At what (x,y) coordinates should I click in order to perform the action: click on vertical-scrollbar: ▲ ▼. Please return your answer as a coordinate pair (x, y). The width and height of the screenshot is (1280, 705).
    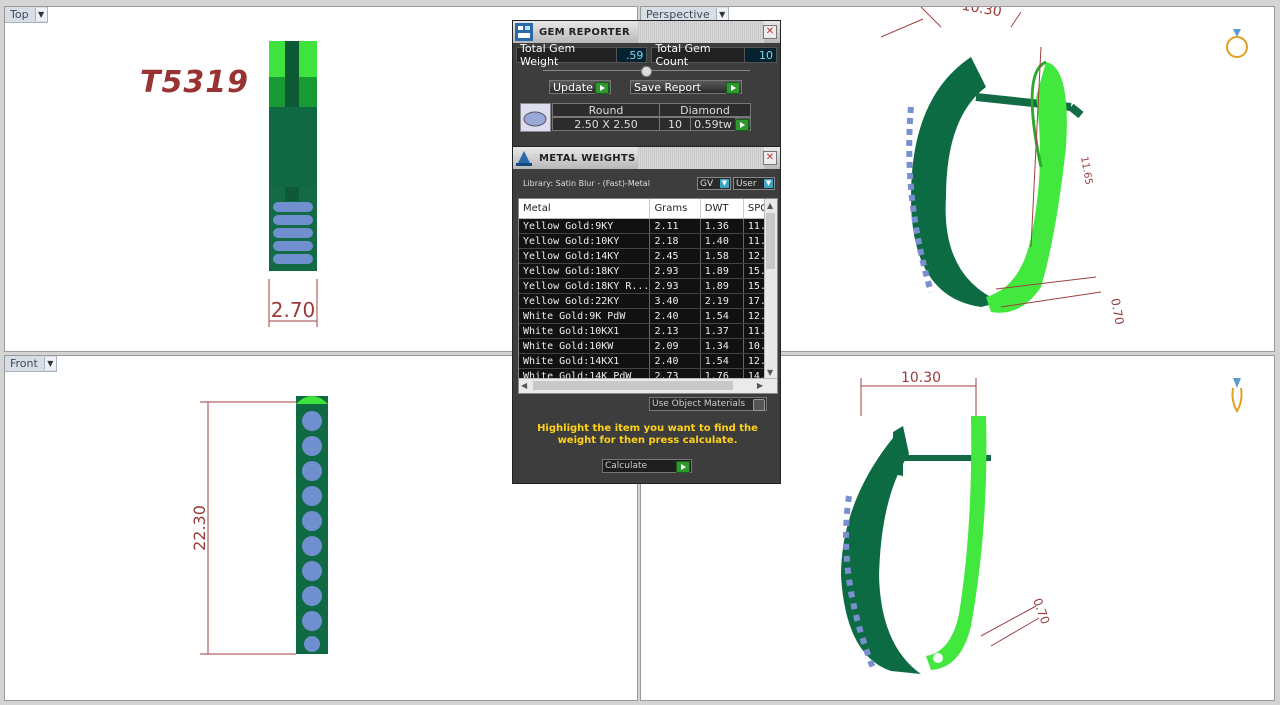
    Looking at the image, I should click on (770, 289).